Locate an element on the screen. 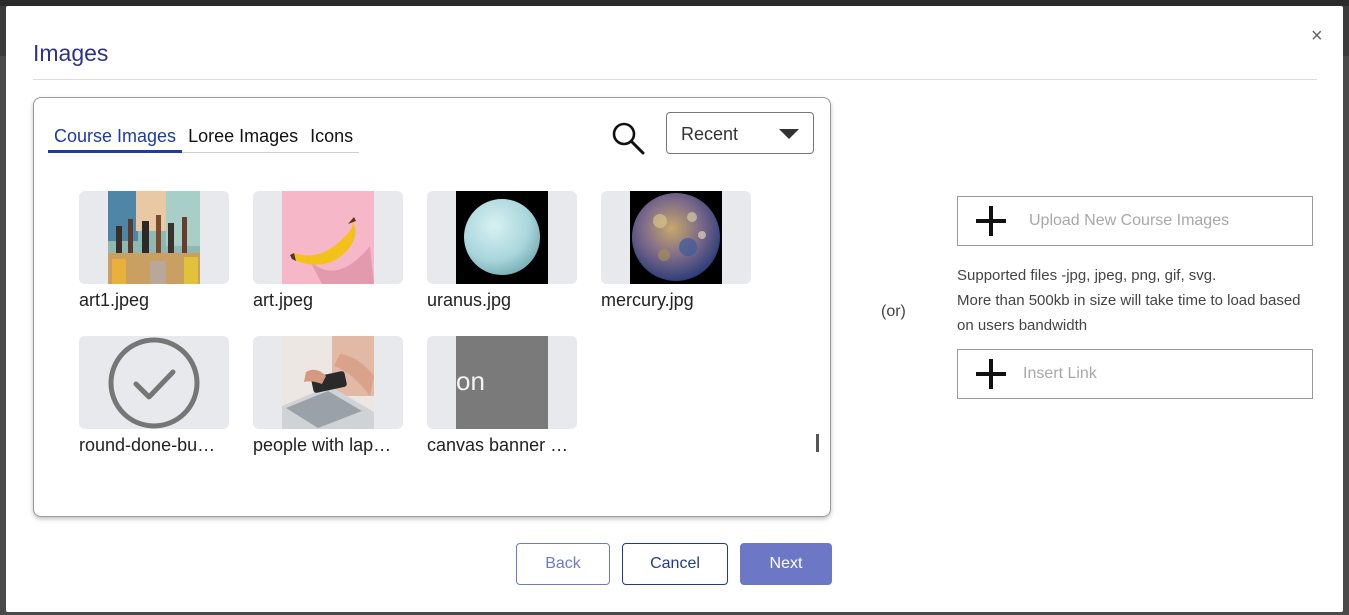 The image size is (1349, 615). sort-dropdown: Recent is located at coordinates (740, 133).